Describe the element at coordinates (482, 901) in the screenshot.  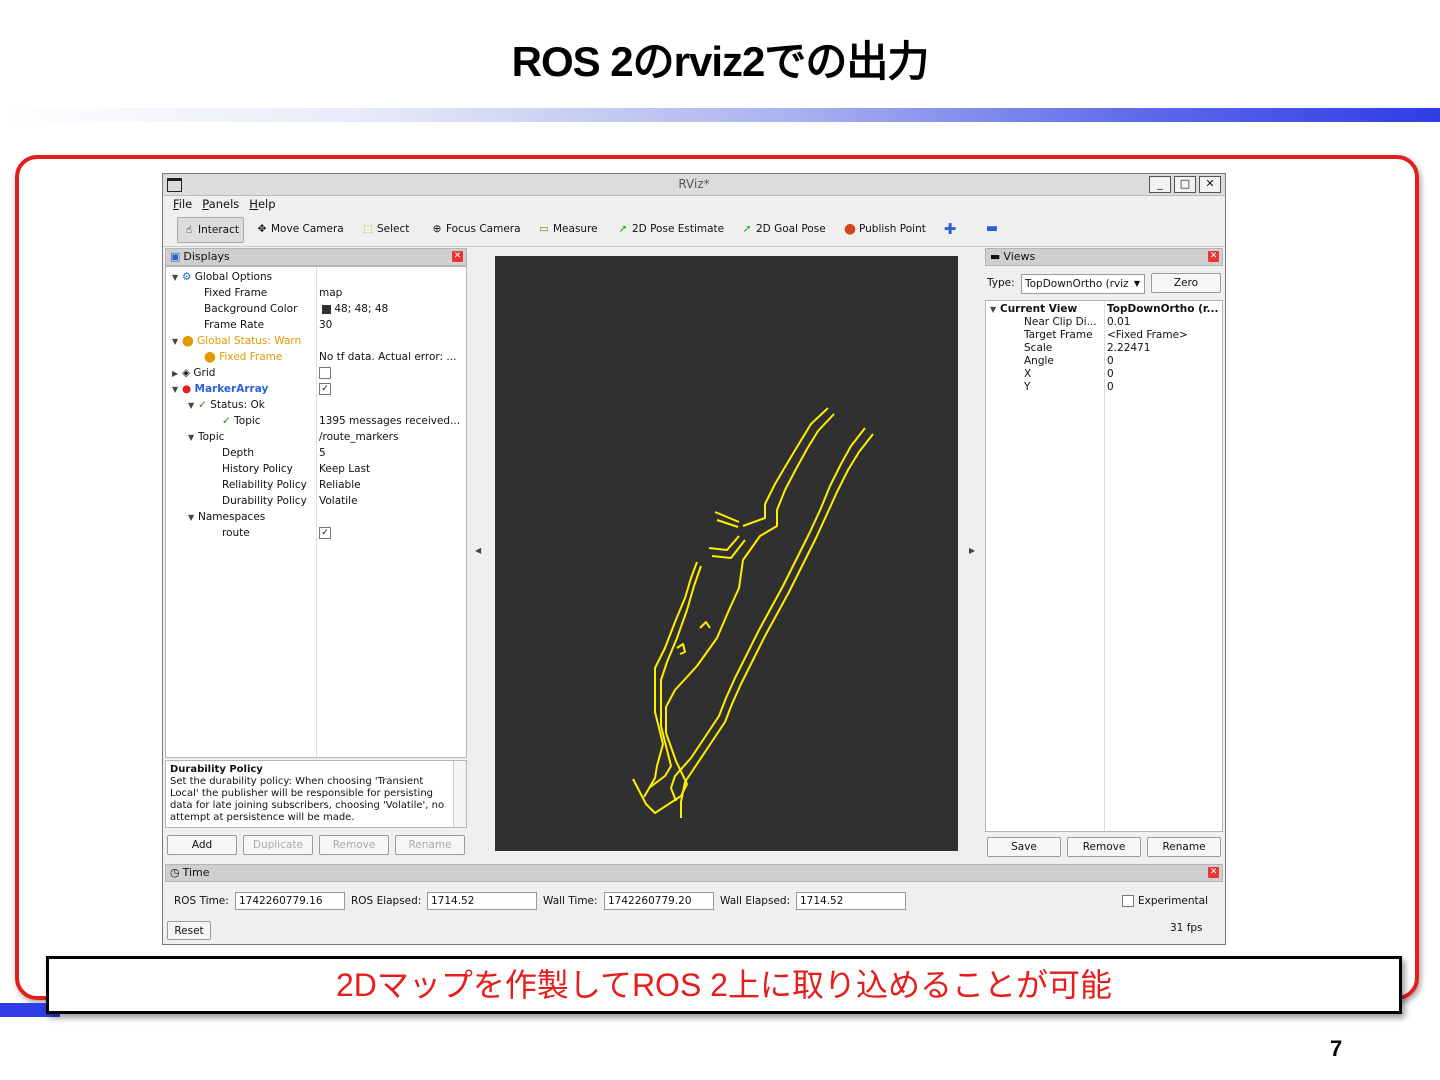
I see `ros-elapsed-field: 1714.52` at that location.